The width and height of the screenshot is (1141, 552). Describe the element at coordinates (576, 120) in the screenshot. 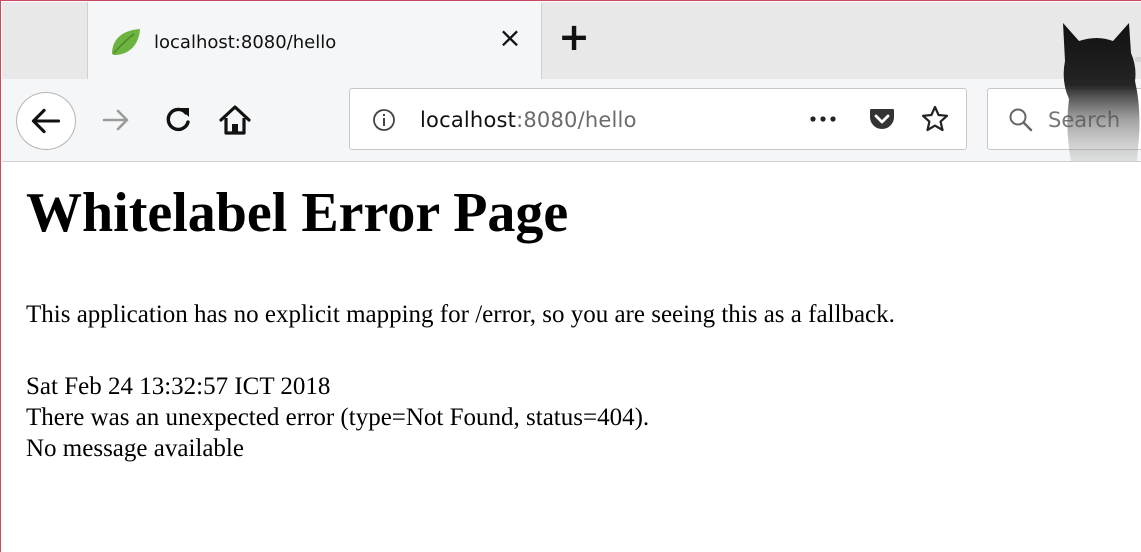

I see `url-path: :8080/hello` at that location.